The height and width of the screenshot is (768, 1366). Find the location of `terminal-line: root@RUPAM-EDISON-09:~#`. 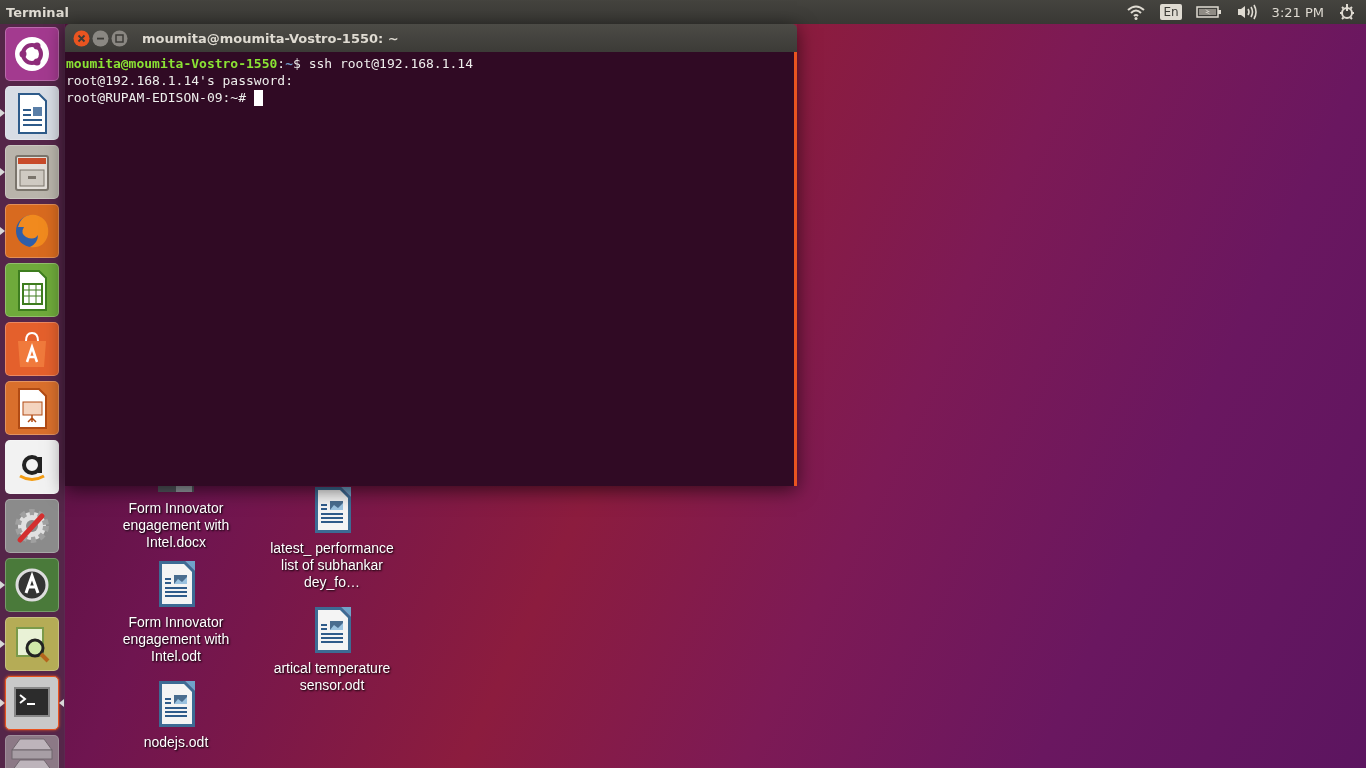

terminal-line: root@RUPAM-EDISON-09:~# is located at coordinates (156, 97).